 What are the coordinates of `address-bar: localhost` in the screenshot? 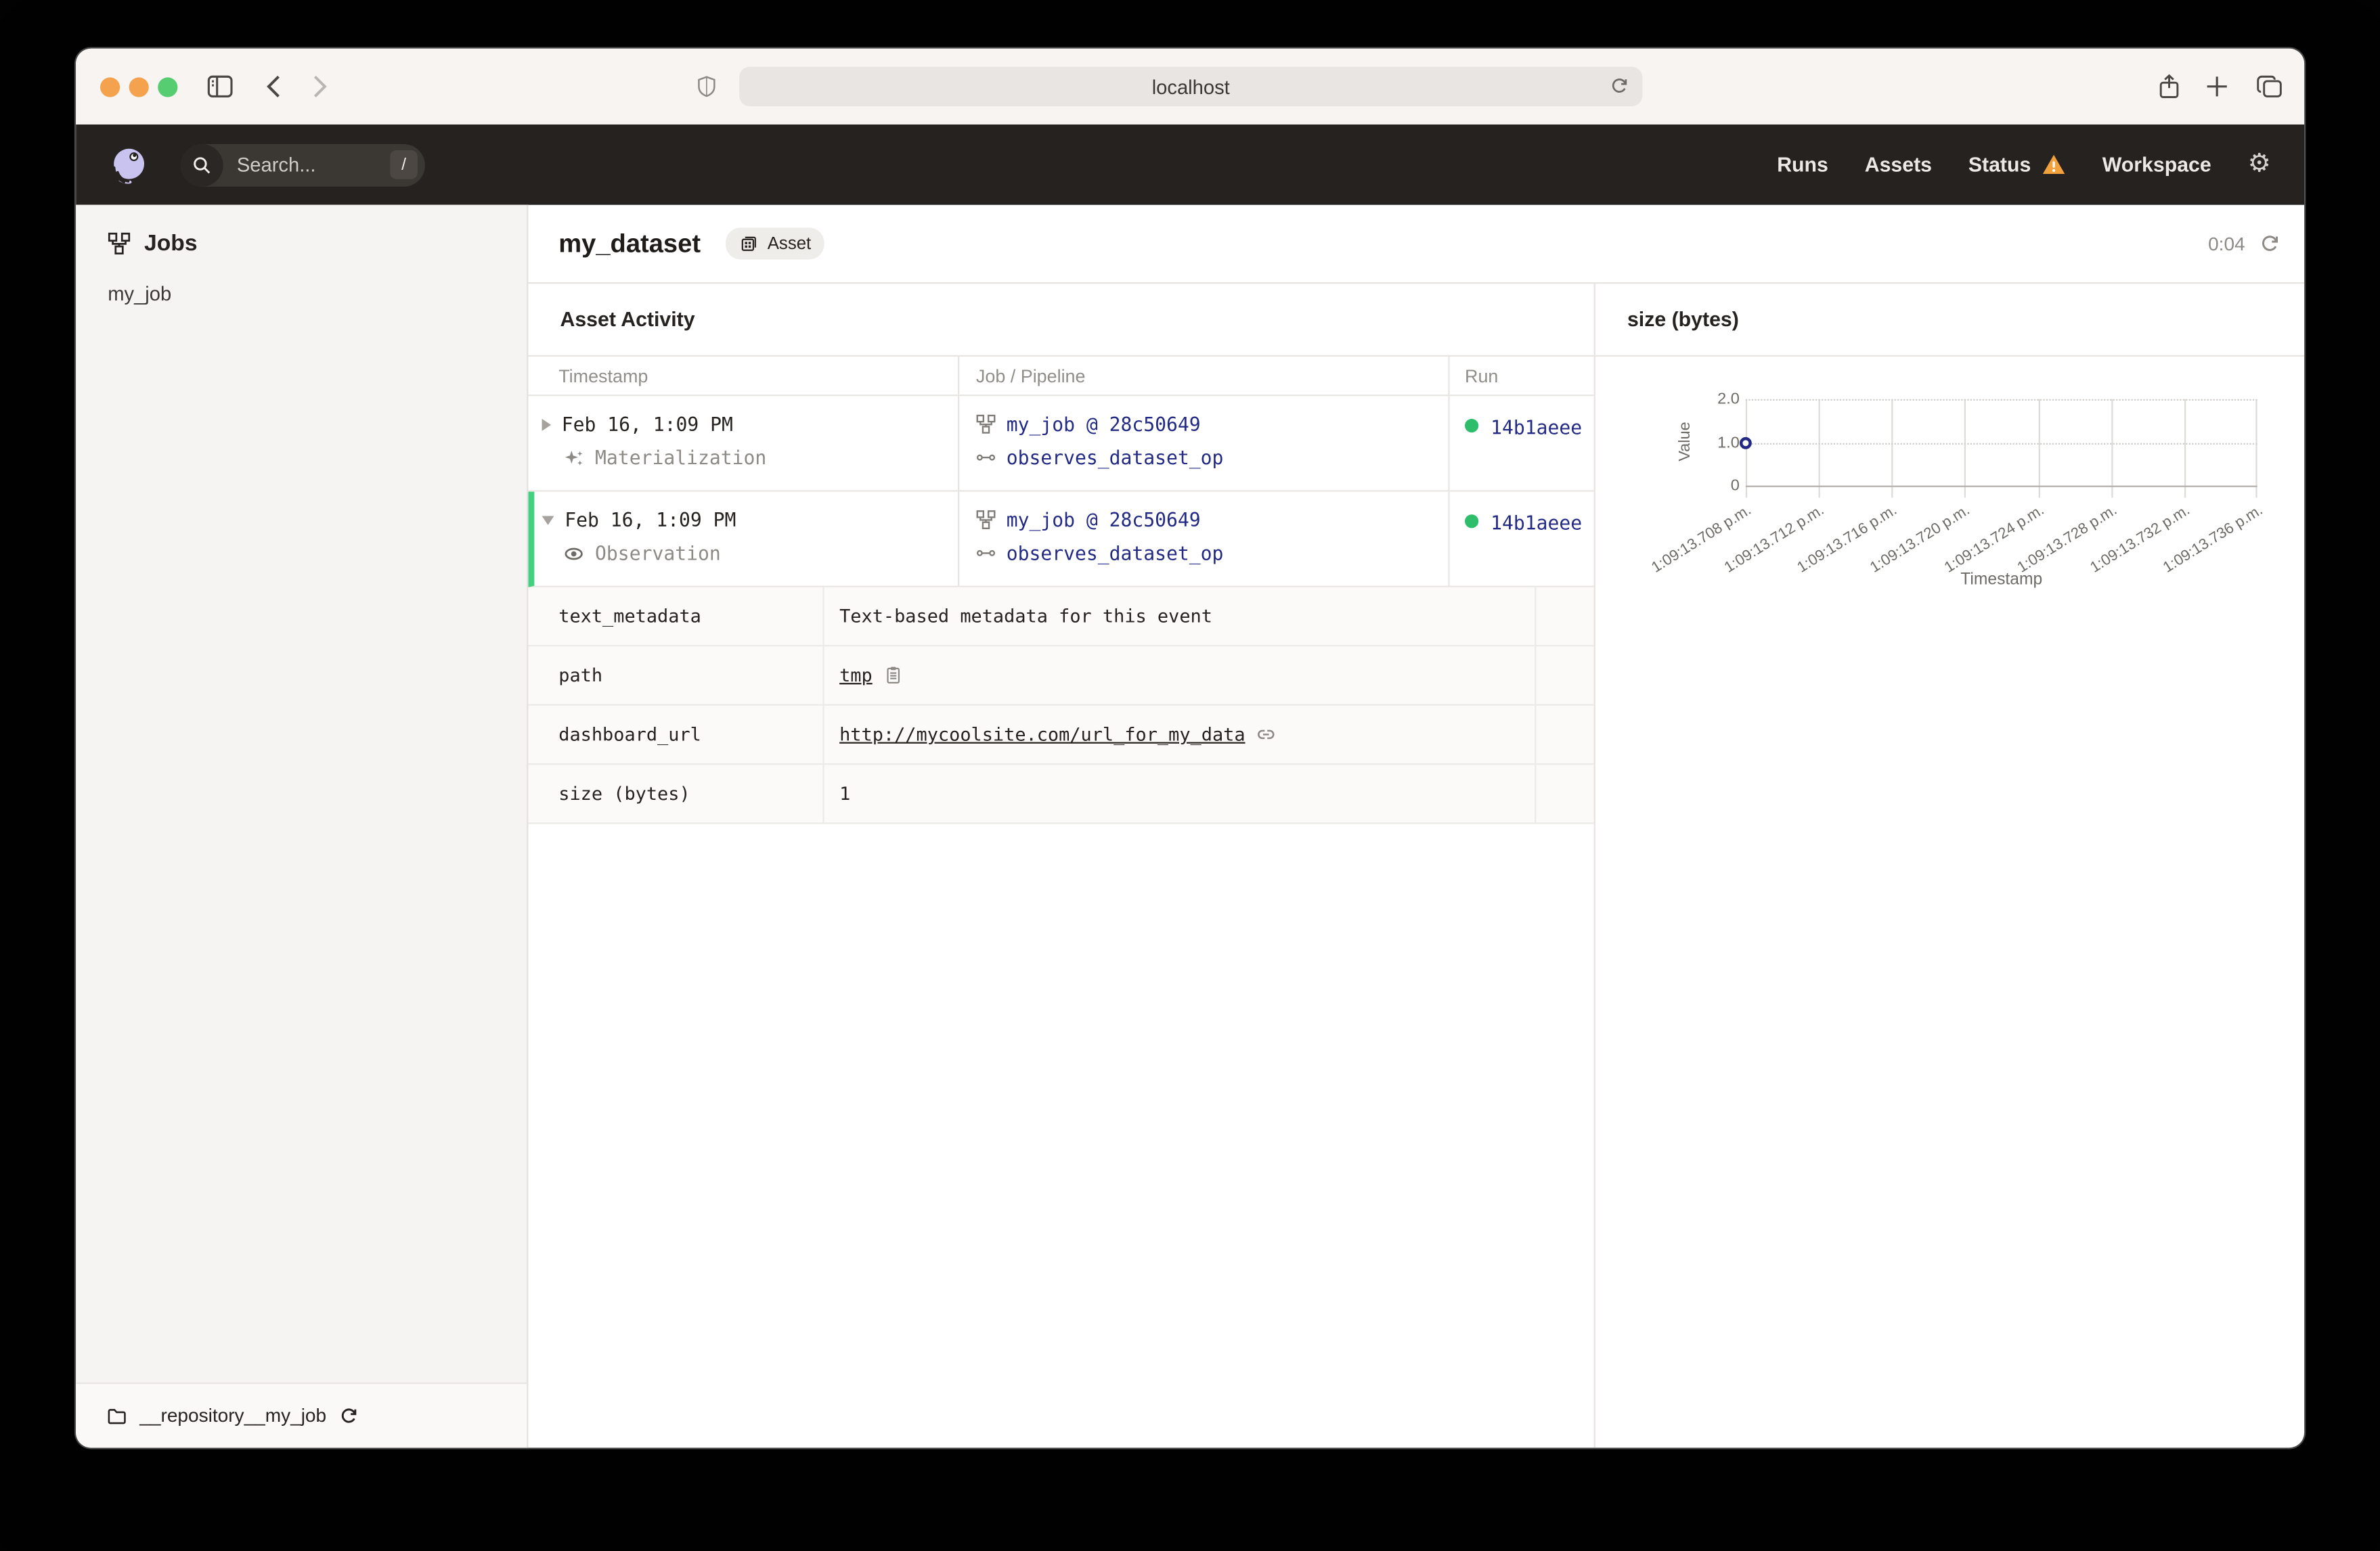 It's located at (1191, 86).